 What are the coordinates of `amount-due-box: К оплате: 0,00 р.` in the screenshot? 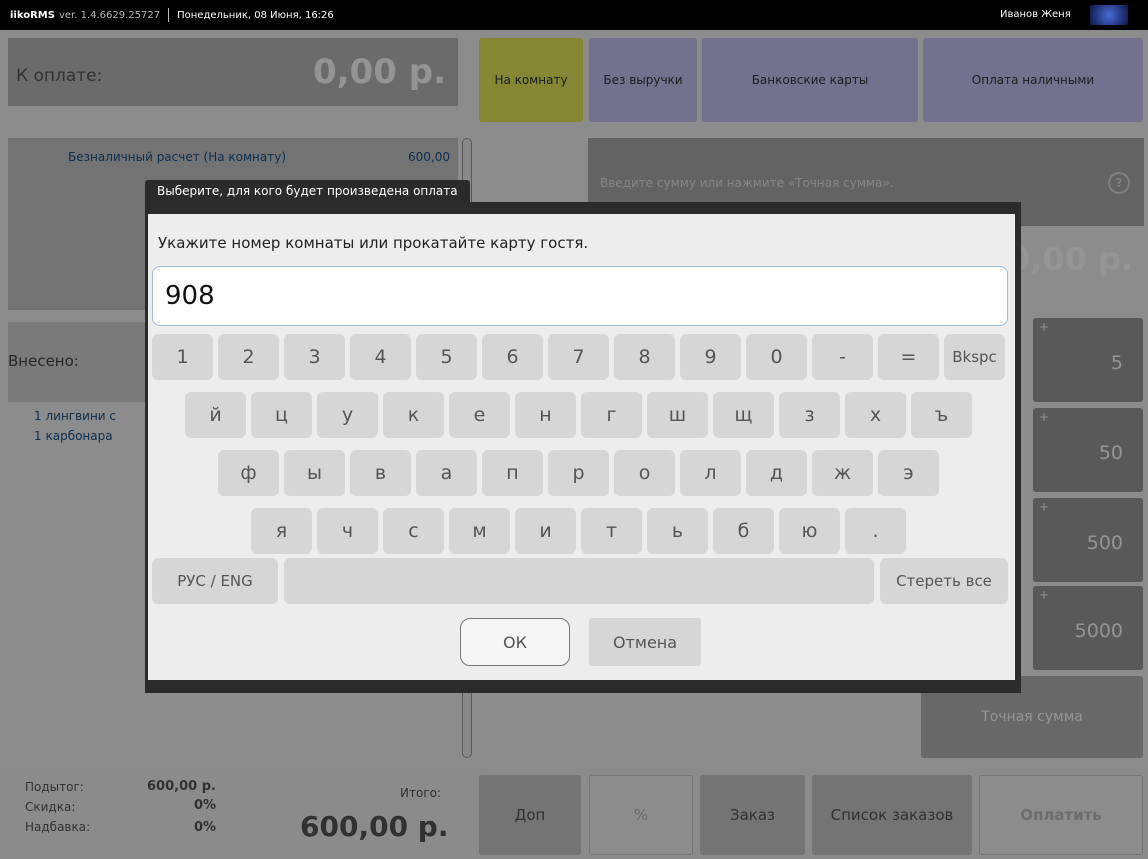 It's located at (233, 72).